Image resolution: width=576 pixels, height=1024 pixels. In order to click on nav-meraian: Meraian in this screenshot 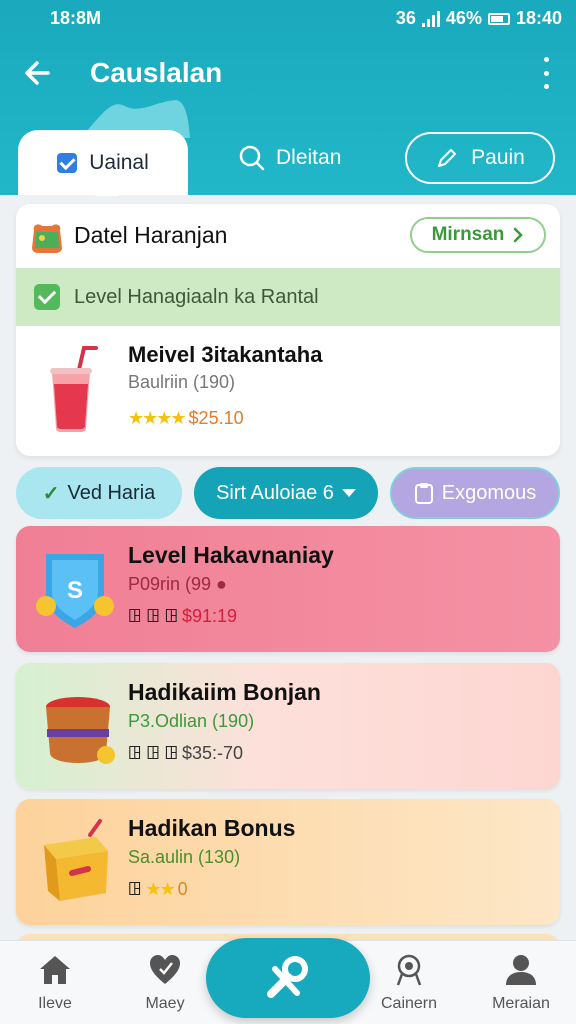, I will do `click(521, 986)`.